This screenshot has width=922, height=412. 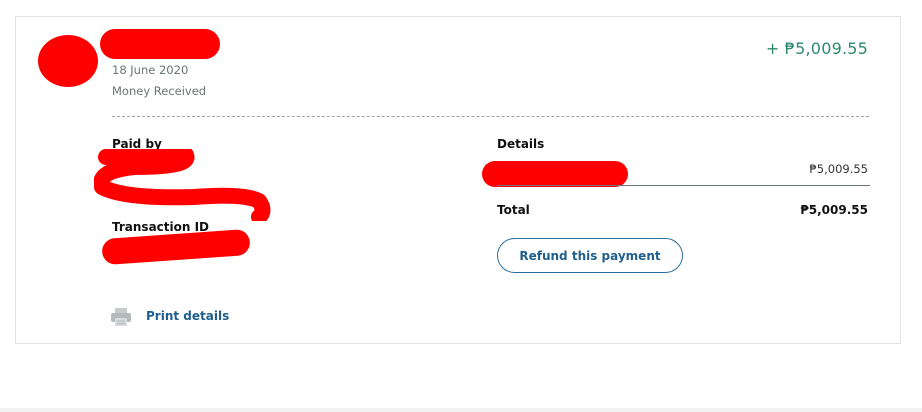 What do you see at coordinates (461, 410) in the screenshot?
I see `page-bottom-border` at bounding box center [461, 410].